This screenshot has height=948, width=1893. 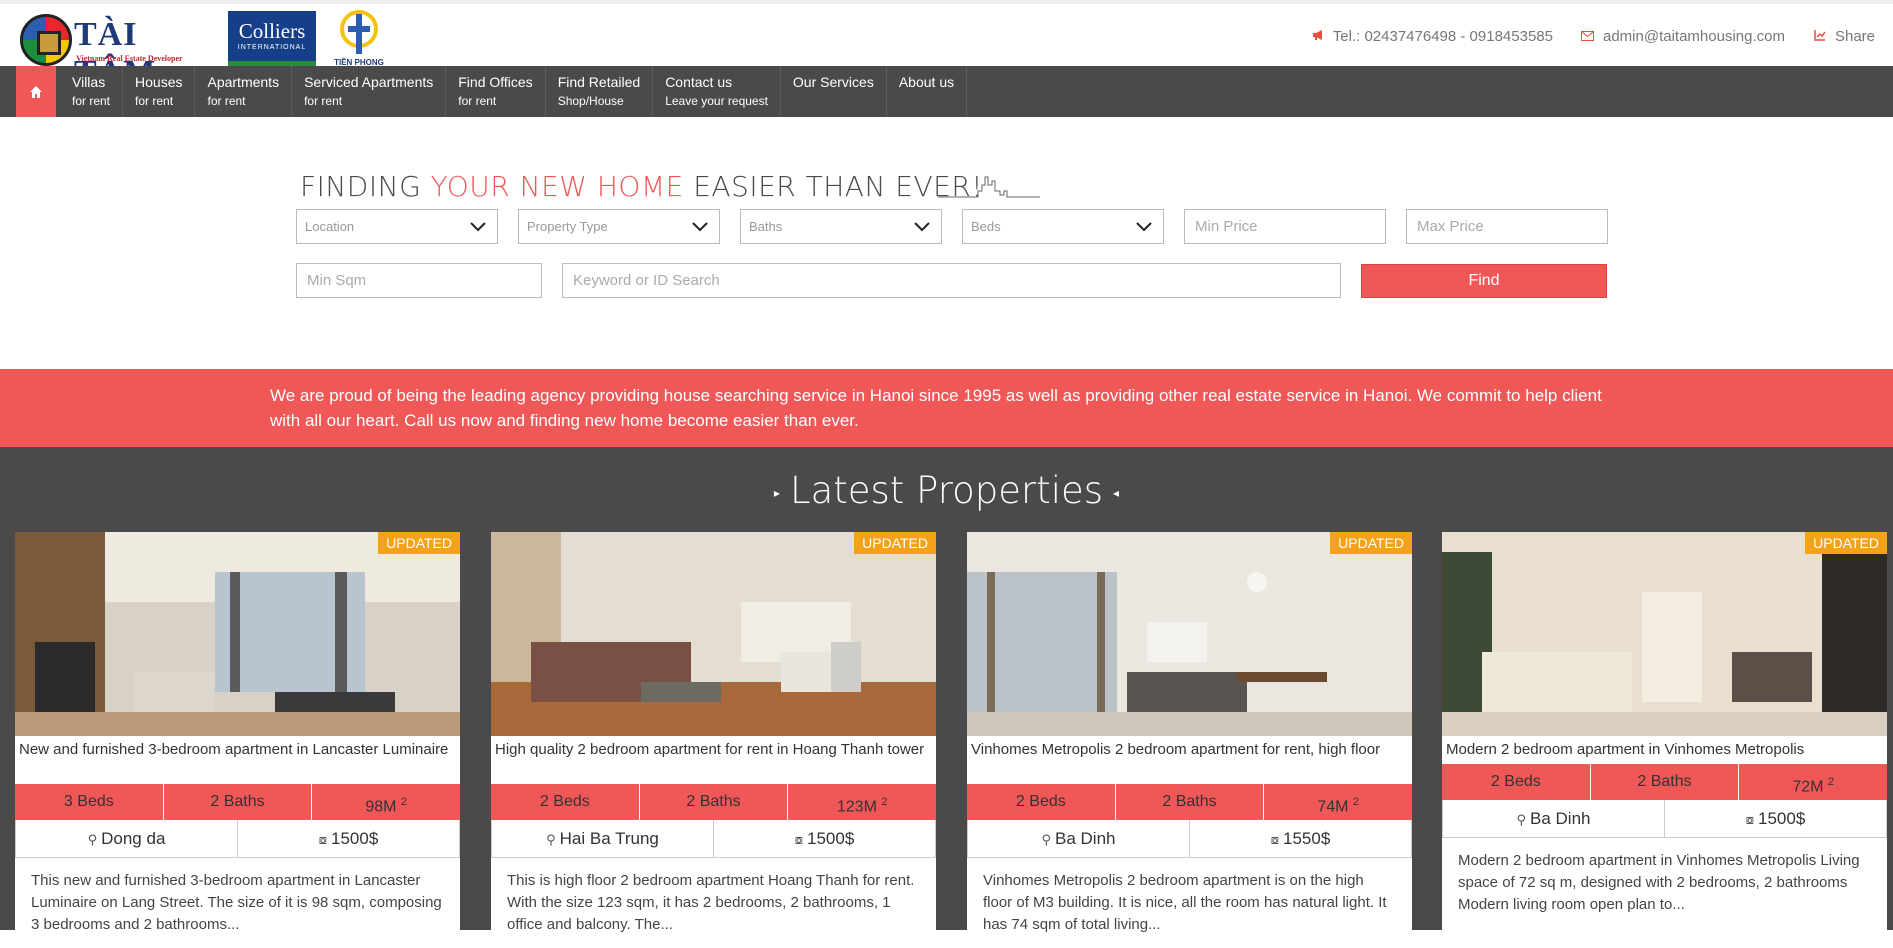 I want to click on nav-label: About us, so click(x=926, y=82).